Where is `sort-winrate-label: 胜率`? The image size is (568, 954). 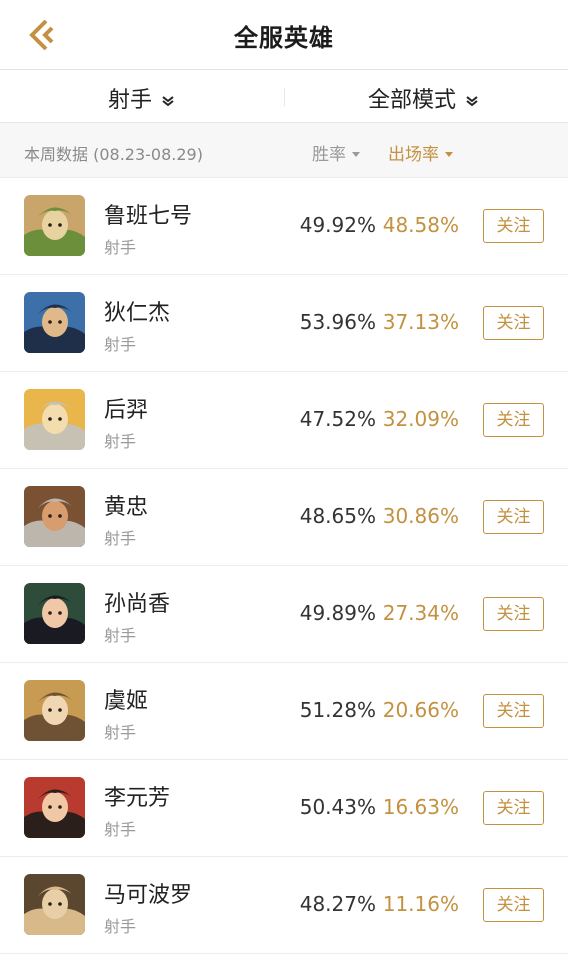 sort-winrate-label: 胜率 is located at coordinates (329, 155).